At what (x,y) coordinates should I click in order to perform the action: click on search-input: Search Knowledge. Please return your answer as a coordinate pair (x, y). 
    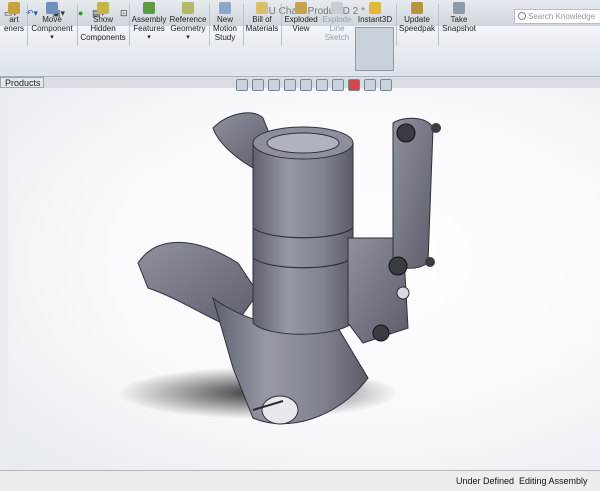
    Looking at the image, I should click on (557, 16).